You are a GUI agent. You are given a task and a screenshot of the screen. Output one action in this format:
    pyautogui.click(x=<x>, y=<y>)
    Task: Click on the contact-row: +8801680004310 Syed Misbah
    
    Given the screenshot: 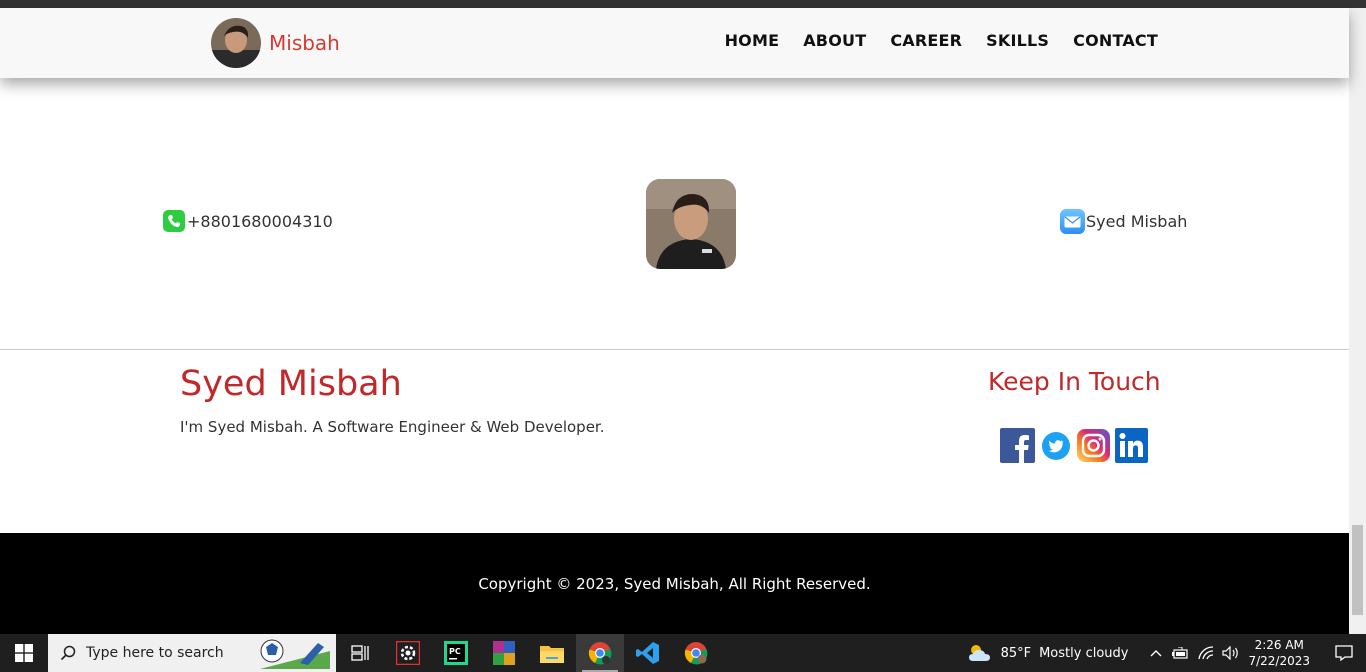 What is the action you would take?
    pyautogui.click(x=674, y=224)
    